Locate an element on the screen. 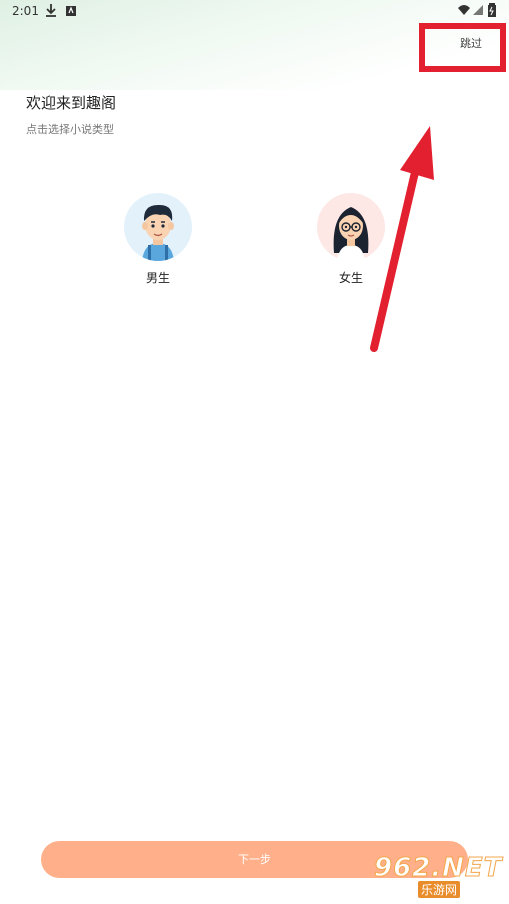 The image size is (509, 904). watermark-brand: 962.NET is located at coordinates (438, 868).